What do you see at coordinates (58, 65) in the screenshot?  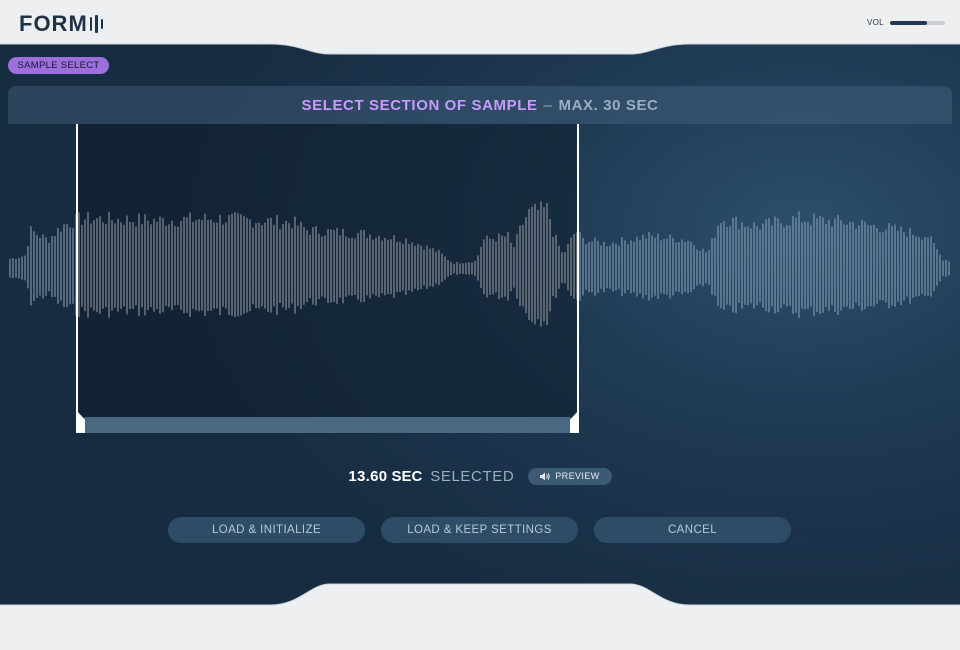 I see `sample-select-tab: SAMPLE SELECT` at bounding box center [58, 65].